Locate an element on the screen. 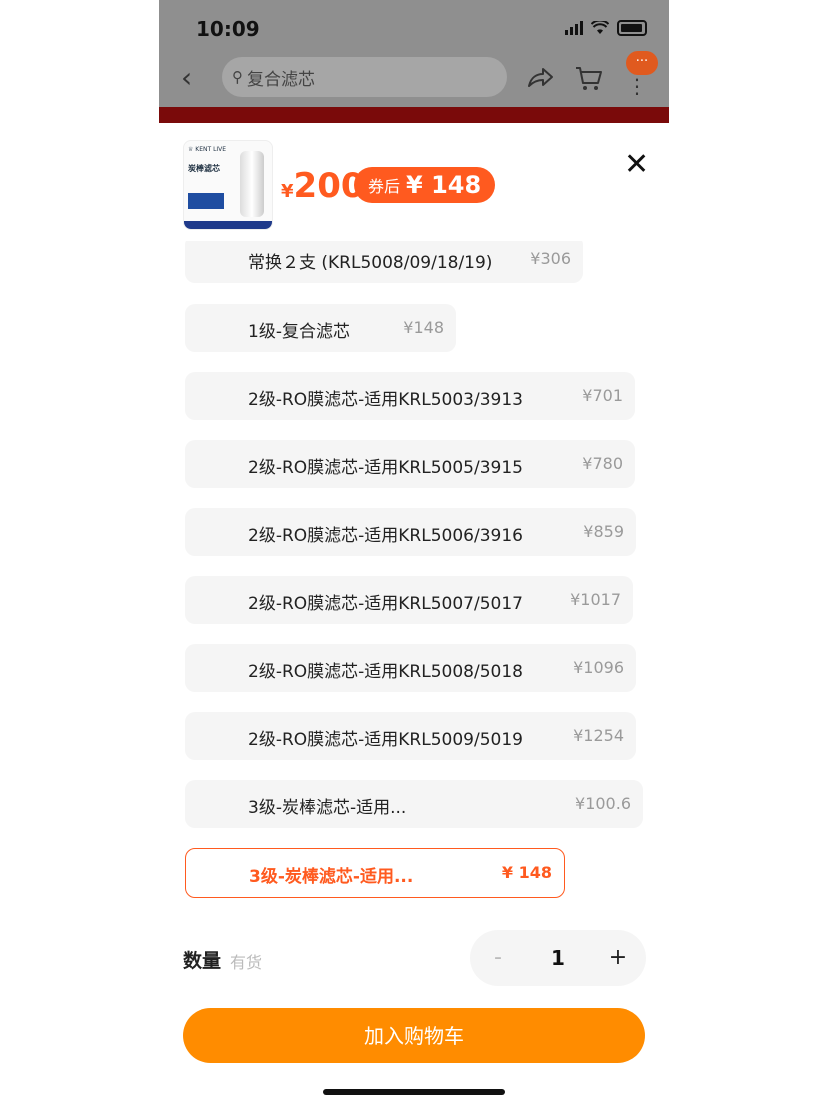 This screenshot has height=1104, width=828. back-icon: ‹ is located at coordinates (186, 78).